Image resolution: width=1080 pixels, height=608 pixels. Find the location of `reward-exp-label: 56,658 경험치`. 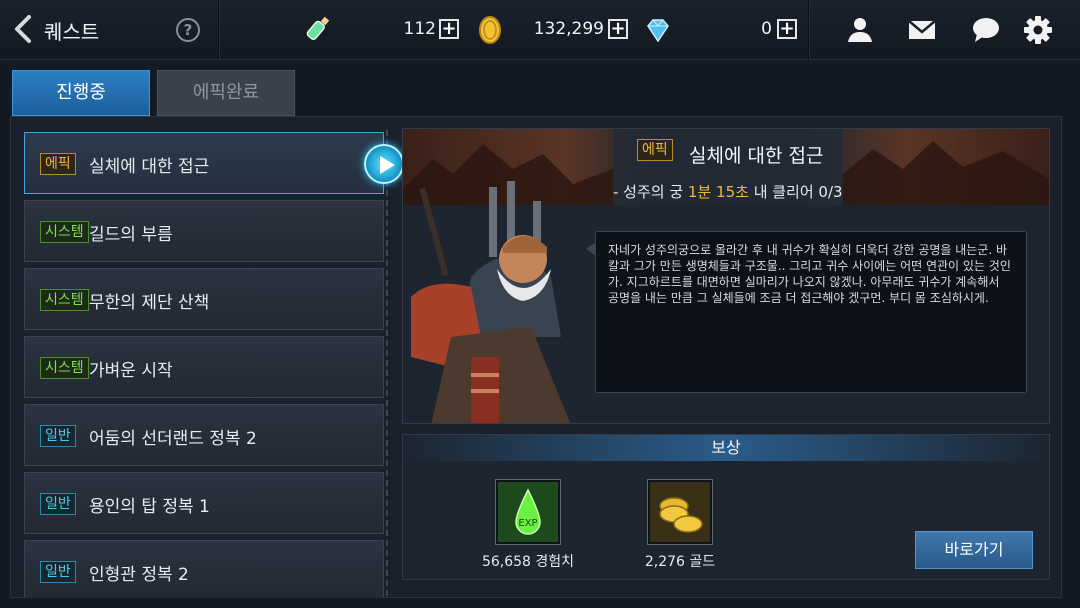

reward-exp-label: 56,658 경험치 is located at coordinates (528, 562).